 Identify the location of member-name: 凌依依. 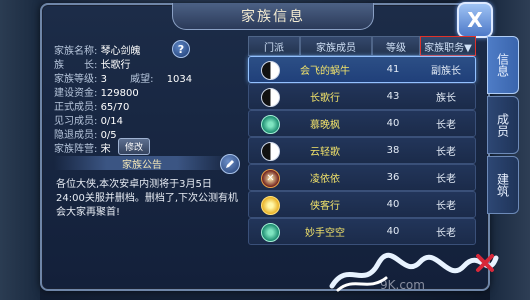
(325, 179).